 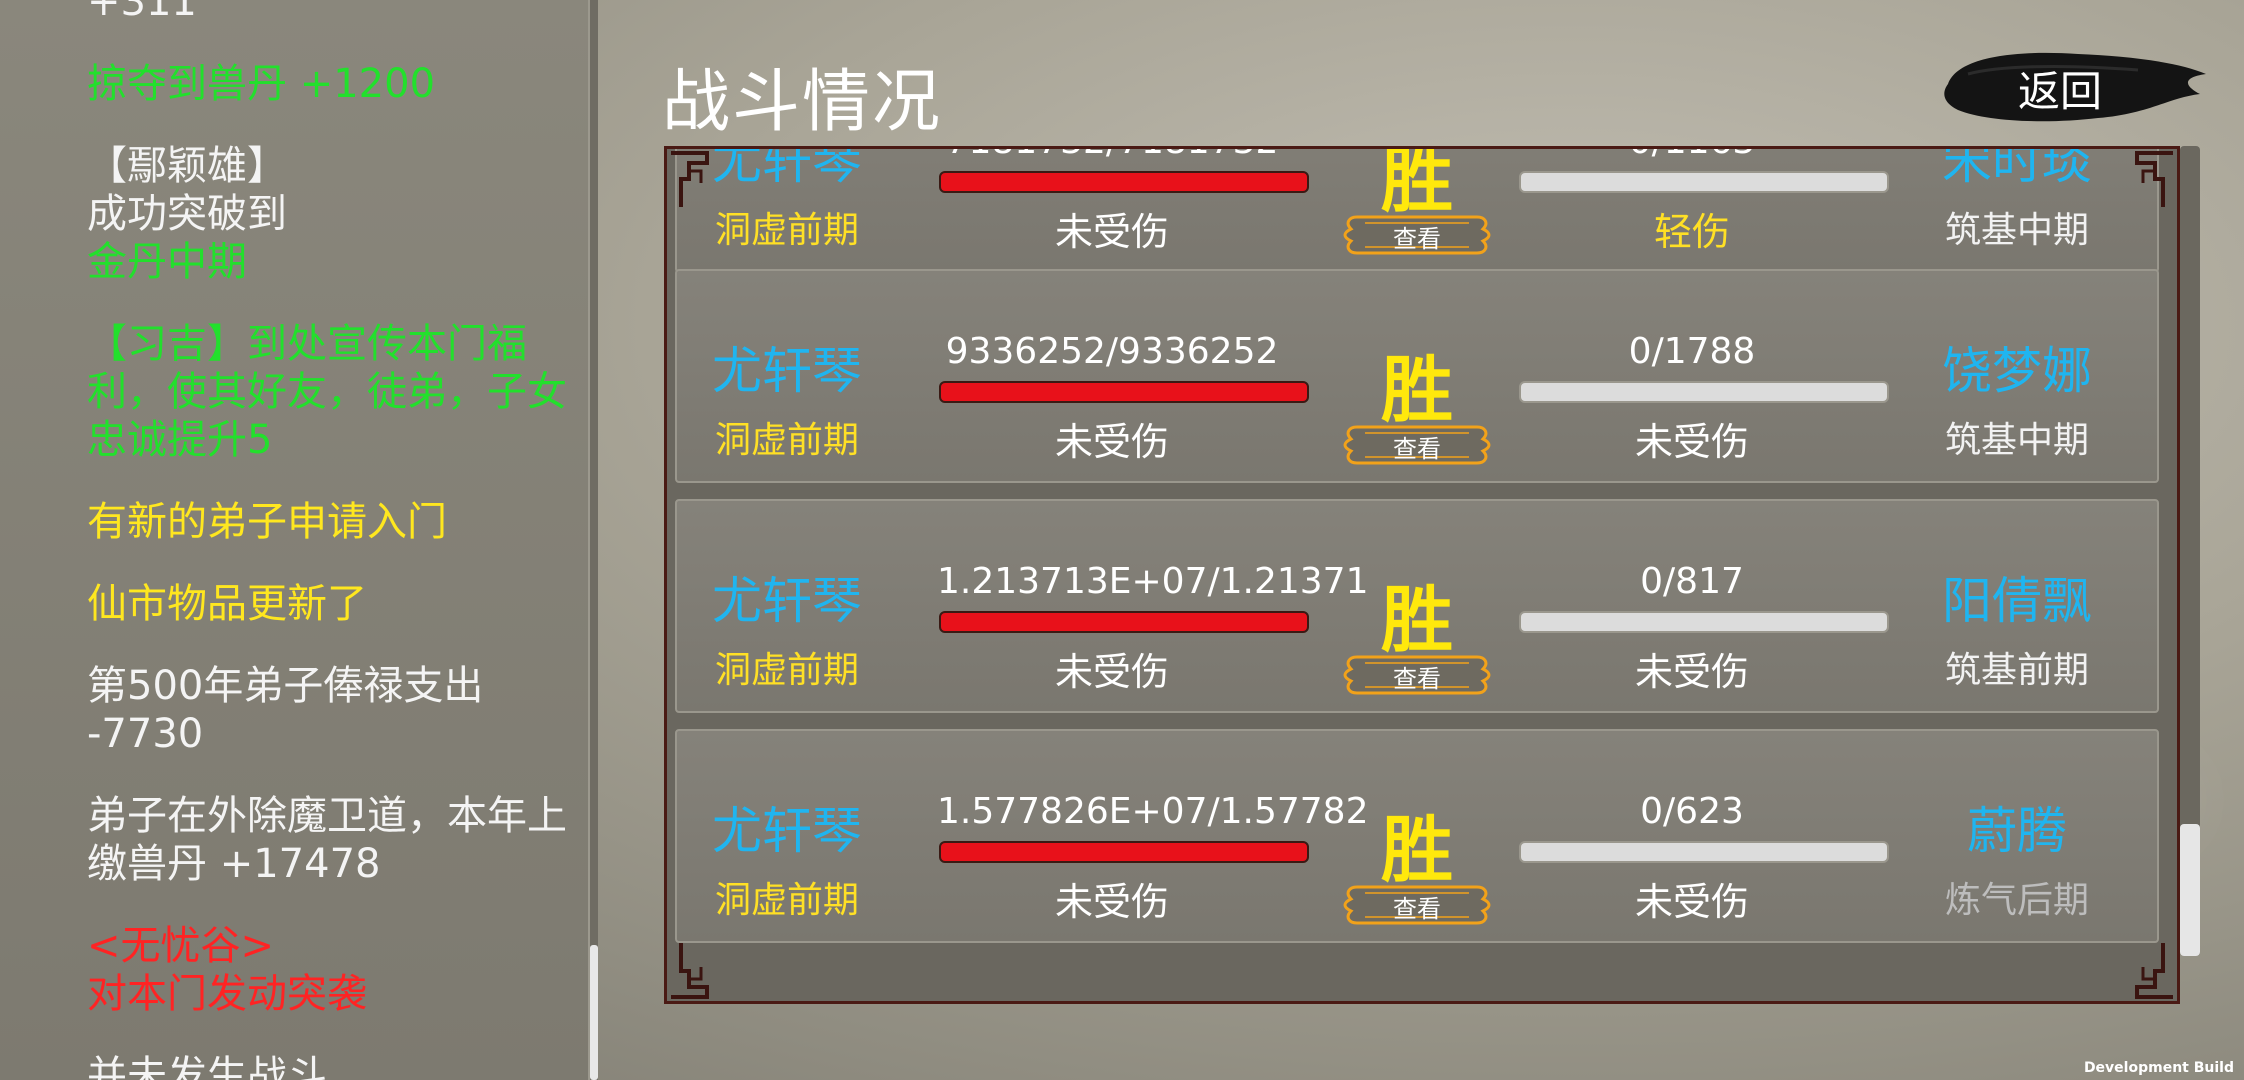 What do you see at coordinates (1153, 581) in the screenshot?
I see `left-fighter-hp: 1.213713E+07/1.21371` at bounding box center [1153, 581].